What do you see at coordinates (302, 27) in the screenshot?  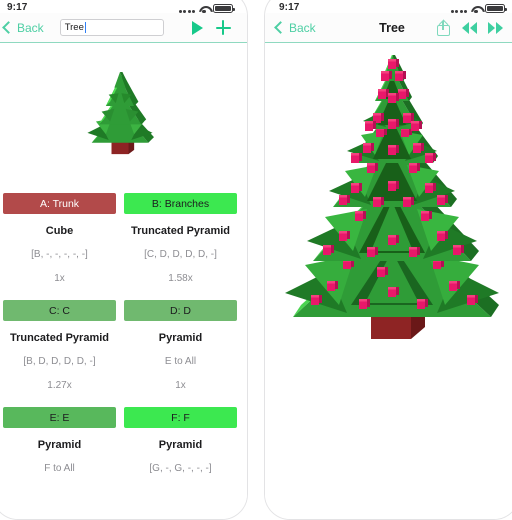 I see `back-button-label-right: Back` at bounding box center [302, 27].